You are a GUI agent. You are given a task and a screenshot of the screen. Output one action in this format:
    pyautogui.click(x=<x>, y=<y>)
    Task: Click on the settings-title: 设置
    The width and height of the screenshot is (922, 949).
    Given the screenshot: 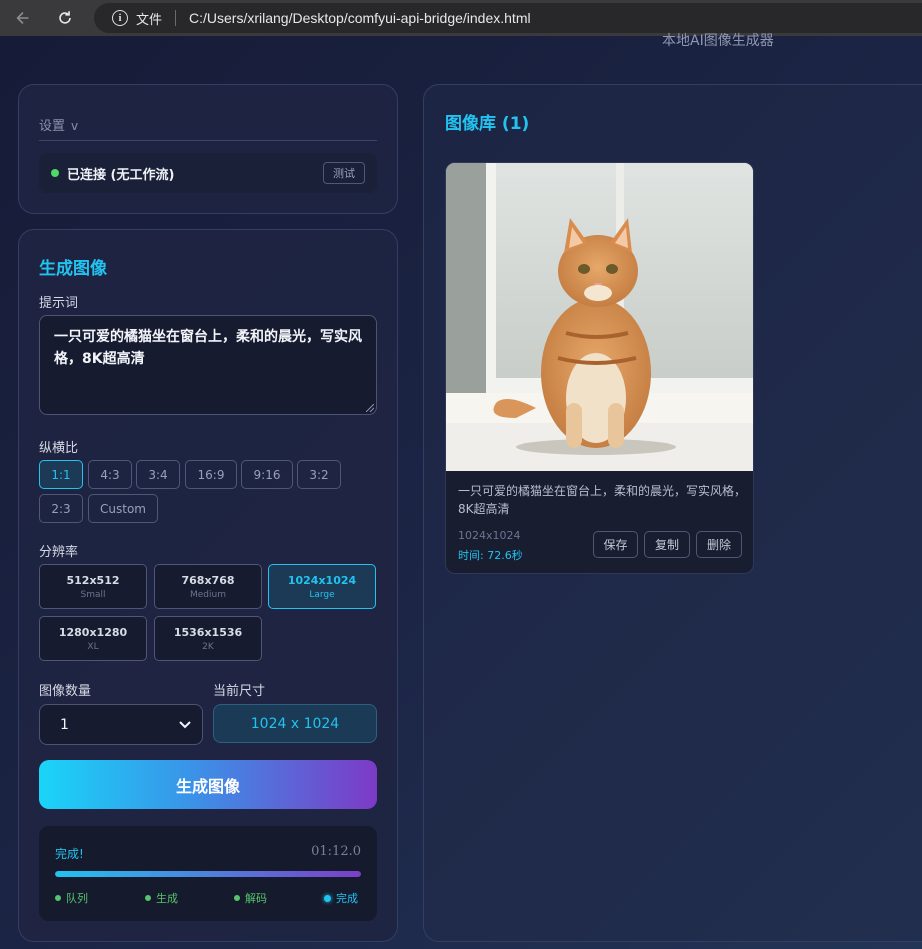 What is the action you would take?
    pyautogui.click(x=52, y=126)
    